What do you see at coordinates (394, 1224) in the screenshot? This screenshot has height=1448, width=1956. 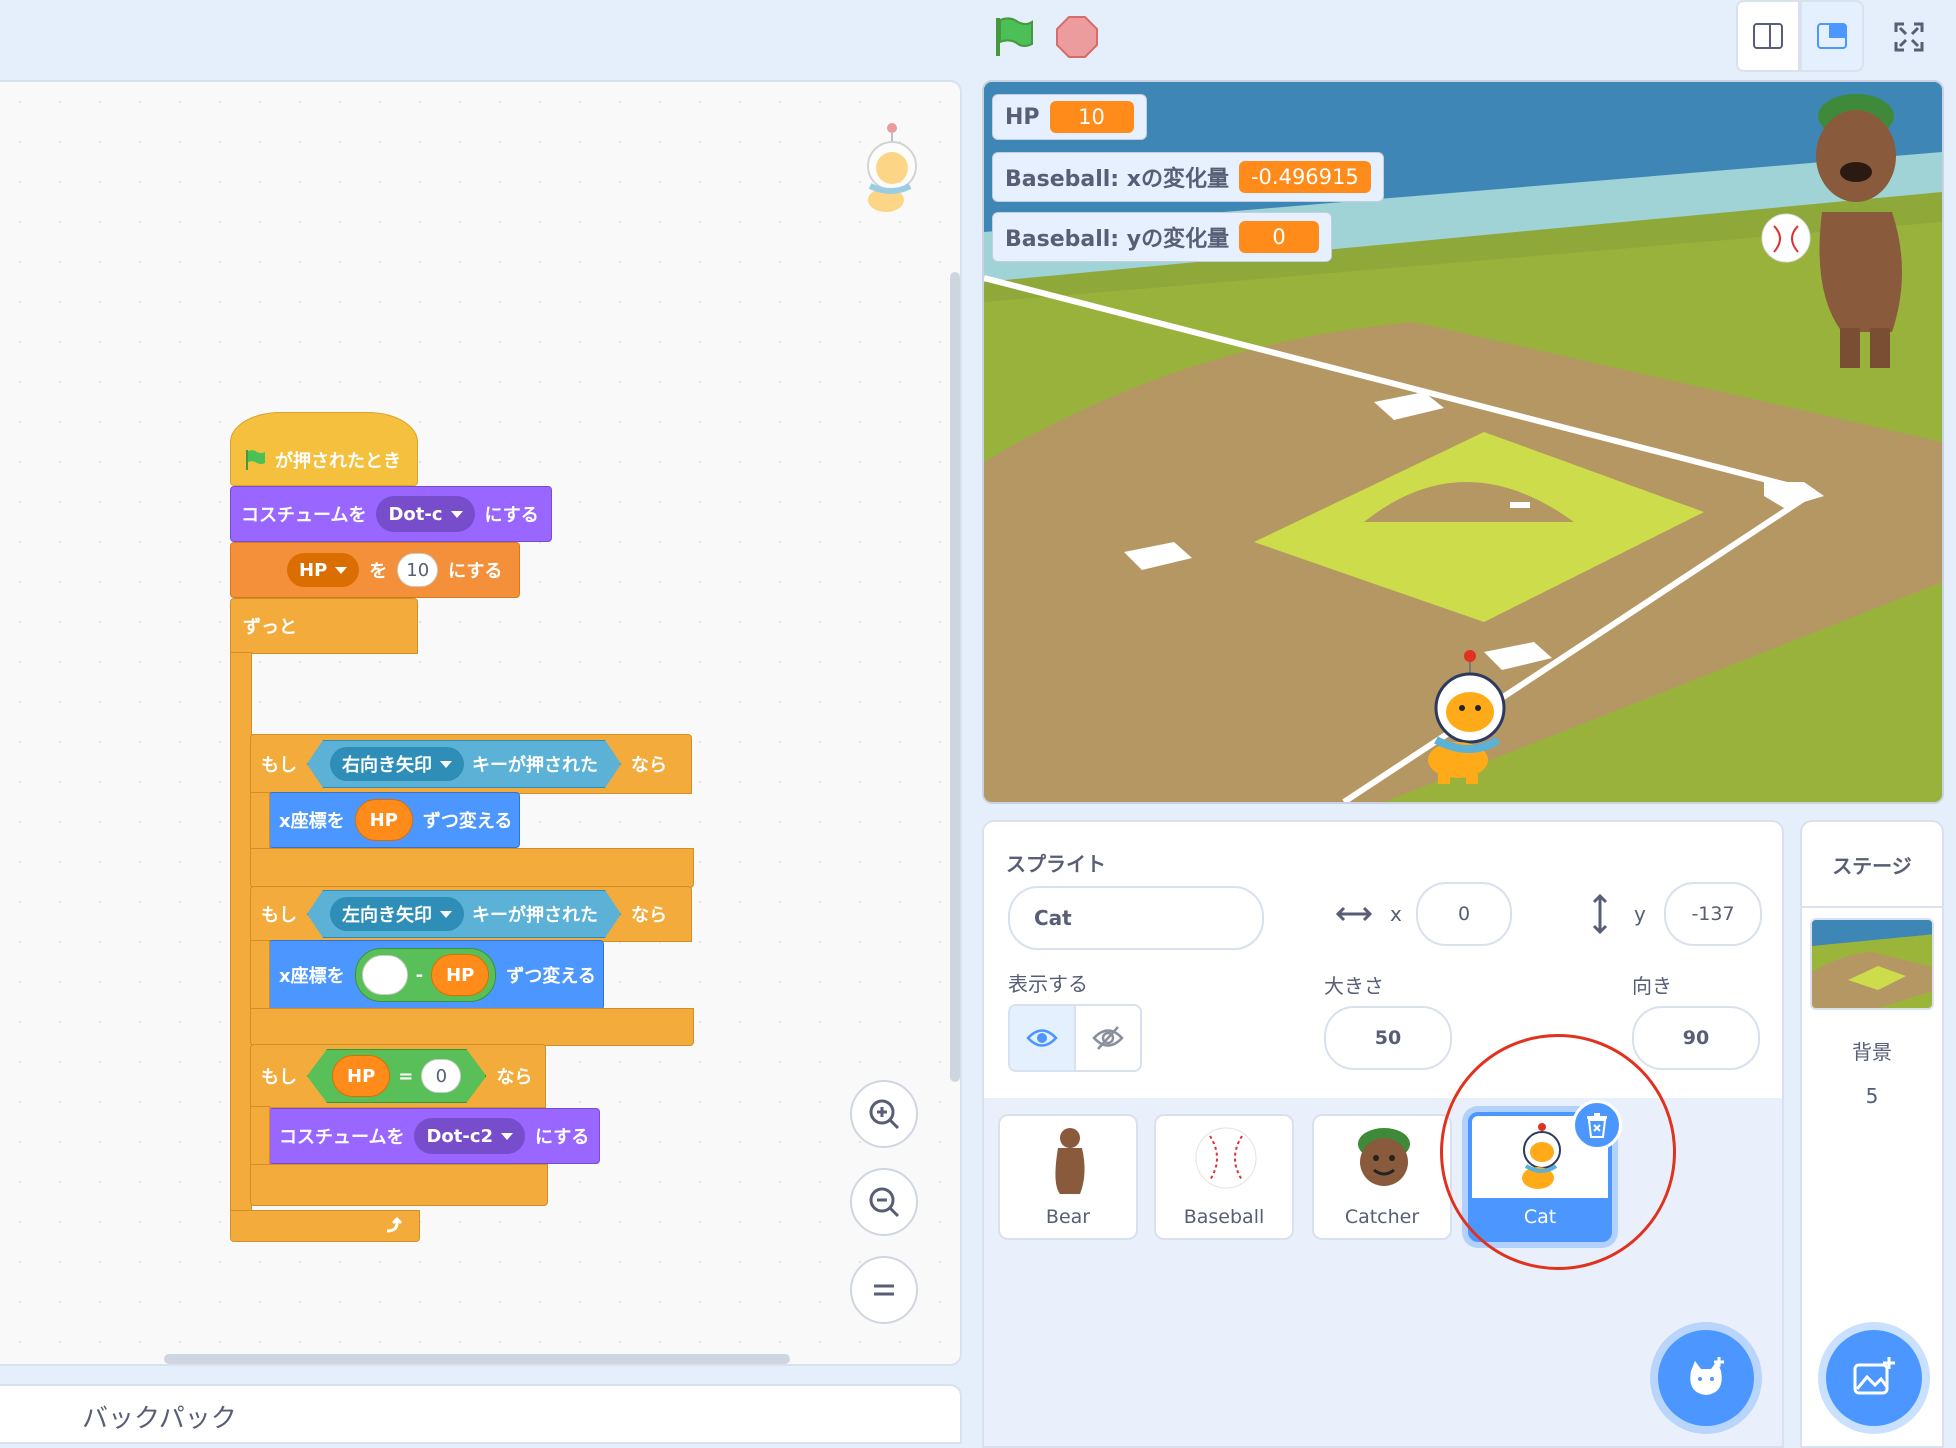 I see `loop-arrow-icon` at bounding box center [394, 1224].